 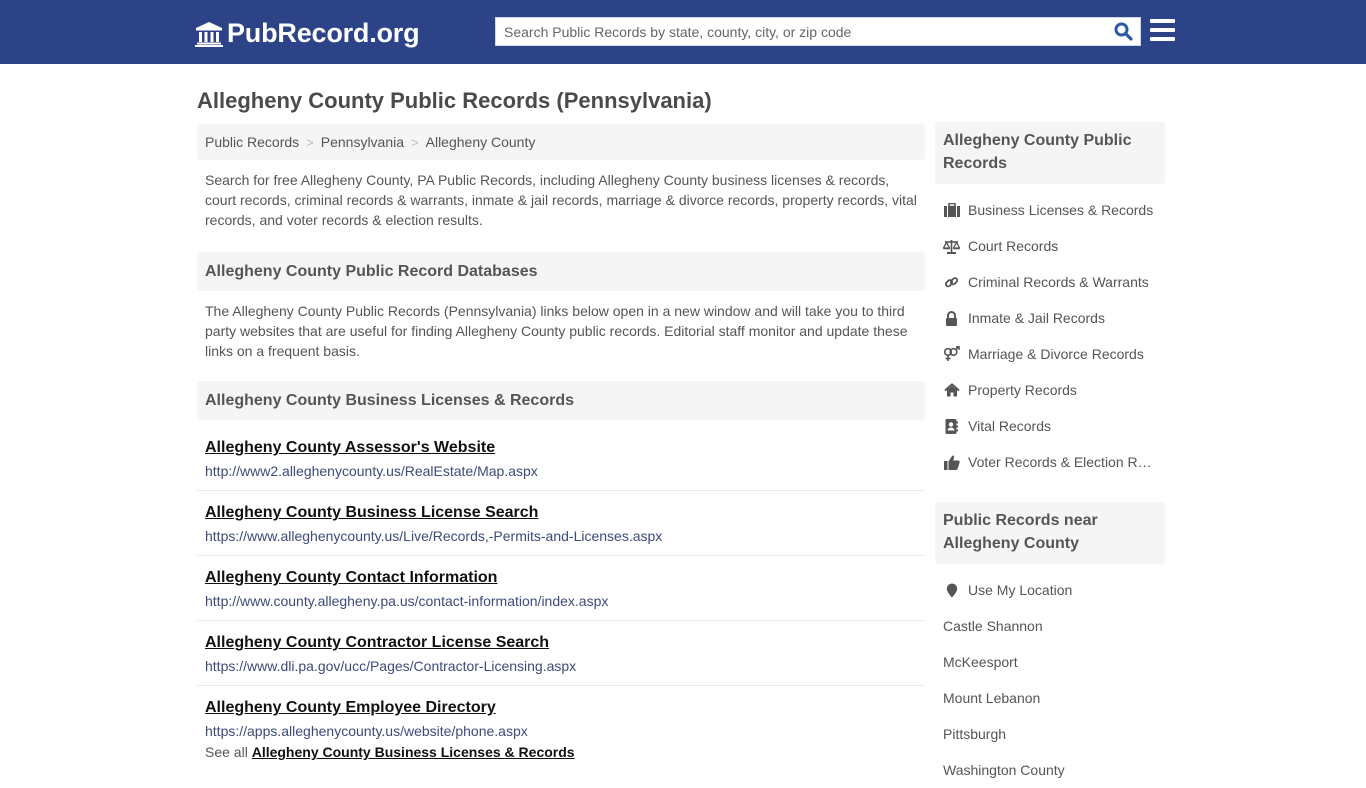 I want to click on nearby-place-link: McKeesport, so click(x=1050, y=662).